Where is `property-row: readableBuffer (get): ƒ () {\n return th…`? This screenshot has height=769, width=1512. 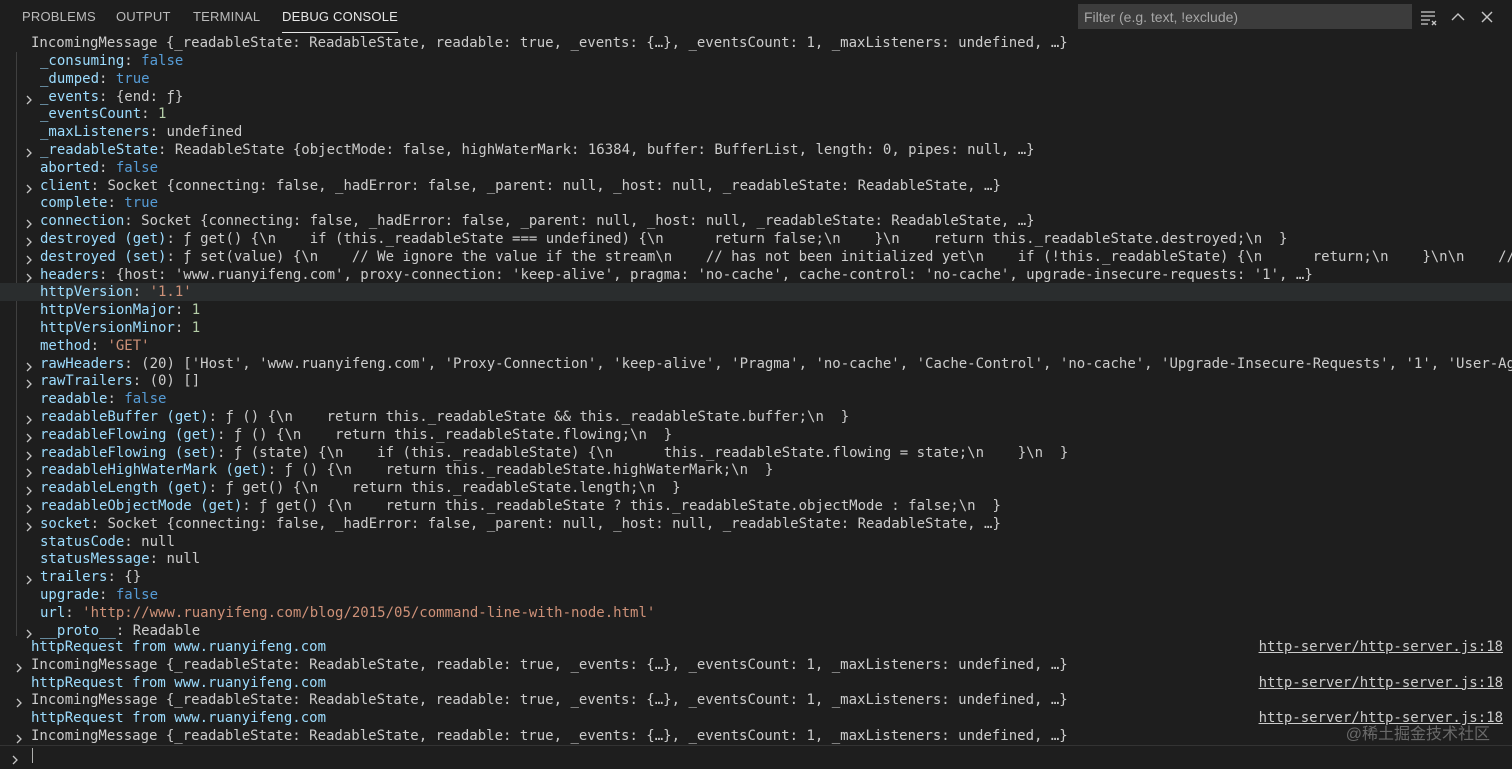
property-row: readableBuffer (get): ƒ () {\n return th… is located at coordinates (756, 417).